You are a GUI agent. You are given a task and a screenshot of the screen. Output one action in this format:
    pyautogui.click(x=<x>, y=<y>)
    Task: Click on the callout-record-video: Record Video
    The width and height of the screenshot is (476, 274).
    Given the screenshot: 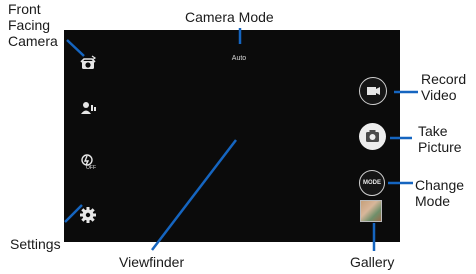 What is the action you would take?
    pyautogui.click(x=443, y=87)
    